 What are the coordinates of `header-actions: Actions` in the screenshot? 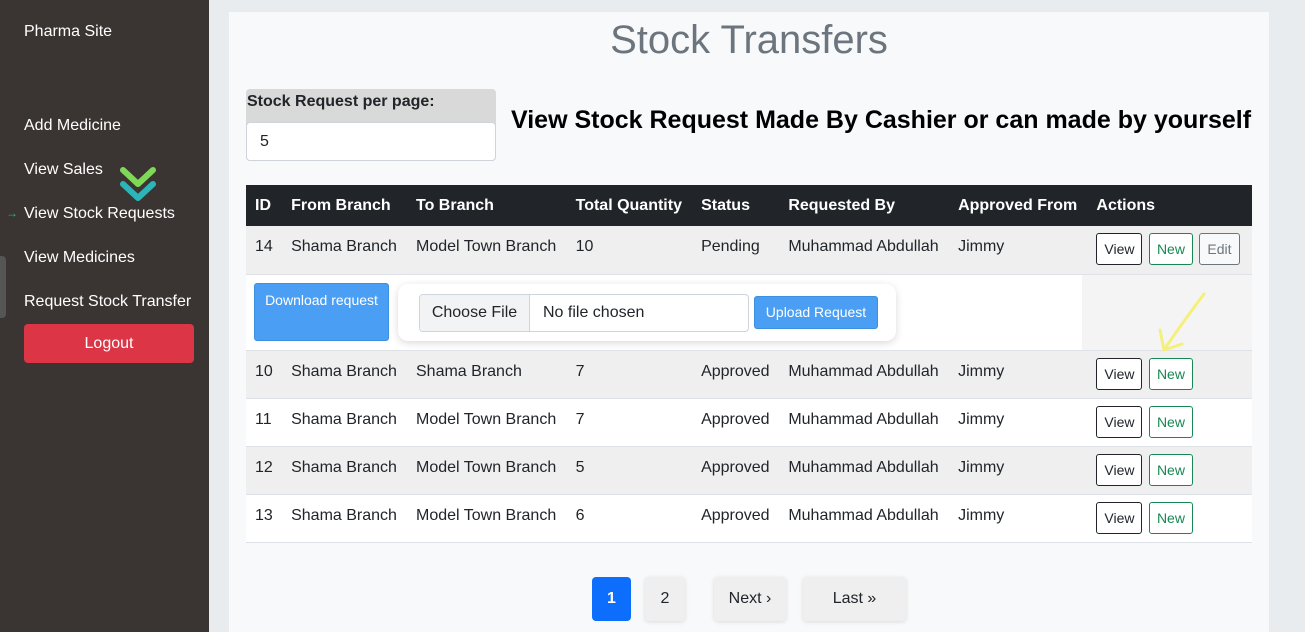 It's located at (1126, 205).